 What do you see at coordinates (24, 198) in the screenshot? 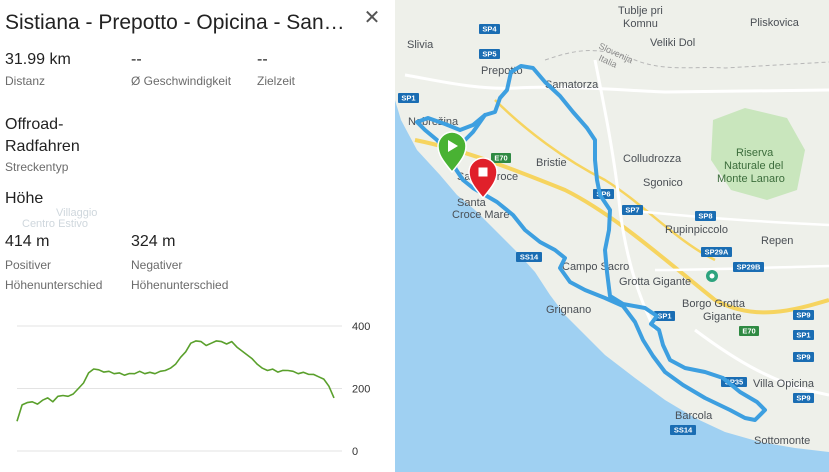
I see `elevation-header: Höhe` at bounding box center [24, 198].